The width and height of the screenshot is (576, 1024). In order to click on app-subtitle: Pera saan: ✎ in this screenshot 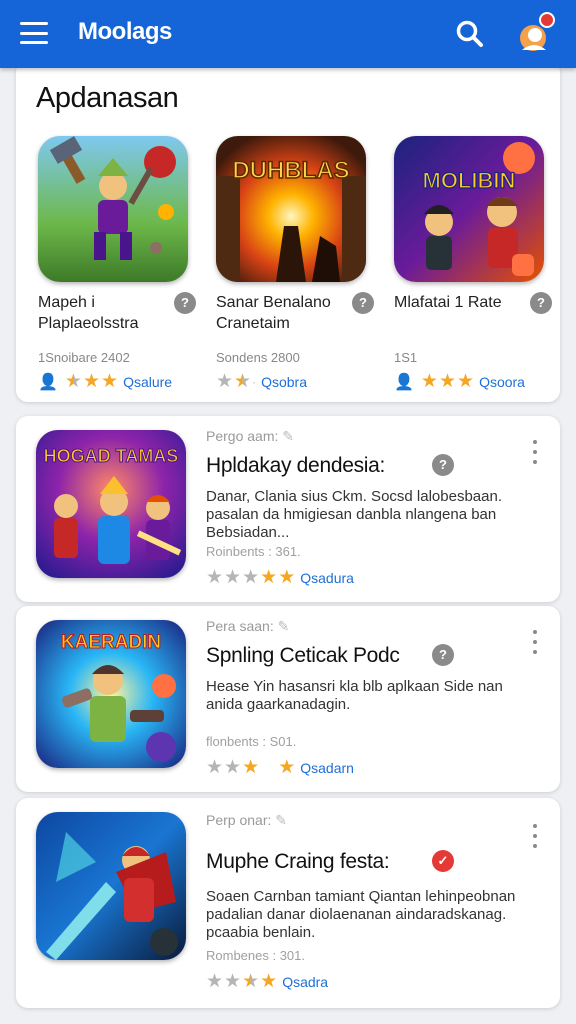, I will do `click(248, 626)`.